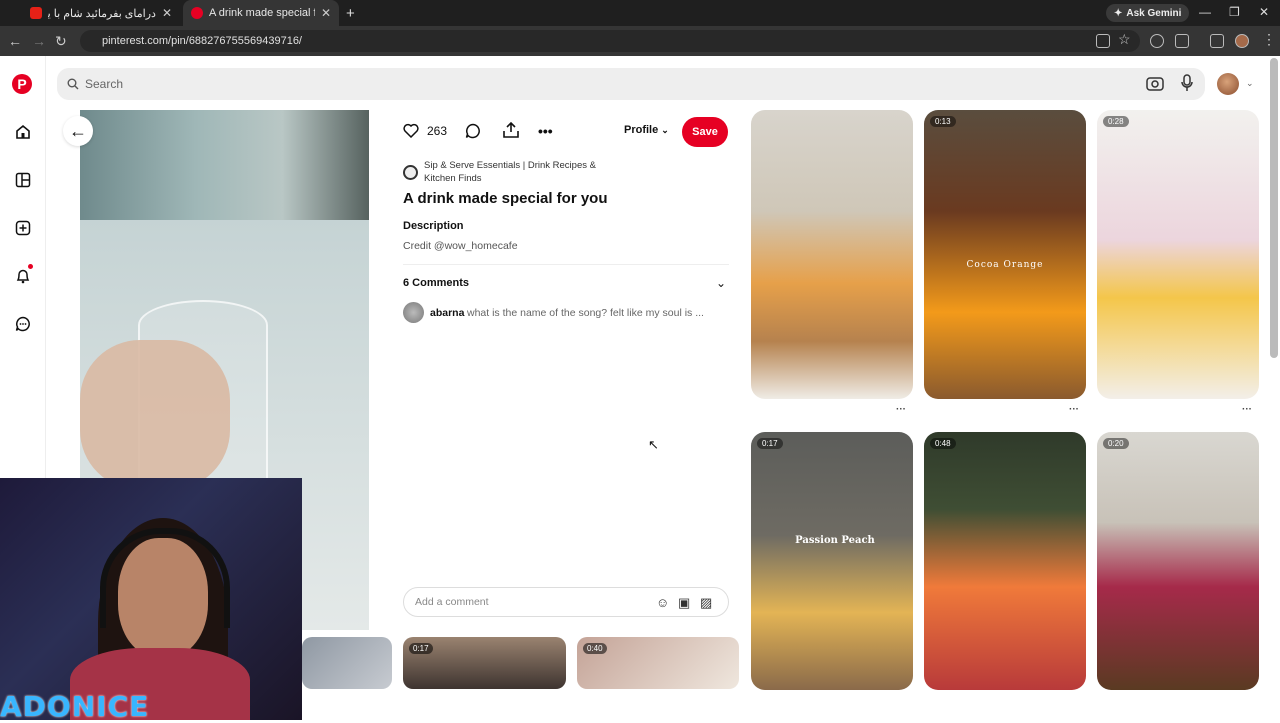  Describe the element at coordinates (1182, 41) in the screenshot. I see `puzzle-icon` at that location.